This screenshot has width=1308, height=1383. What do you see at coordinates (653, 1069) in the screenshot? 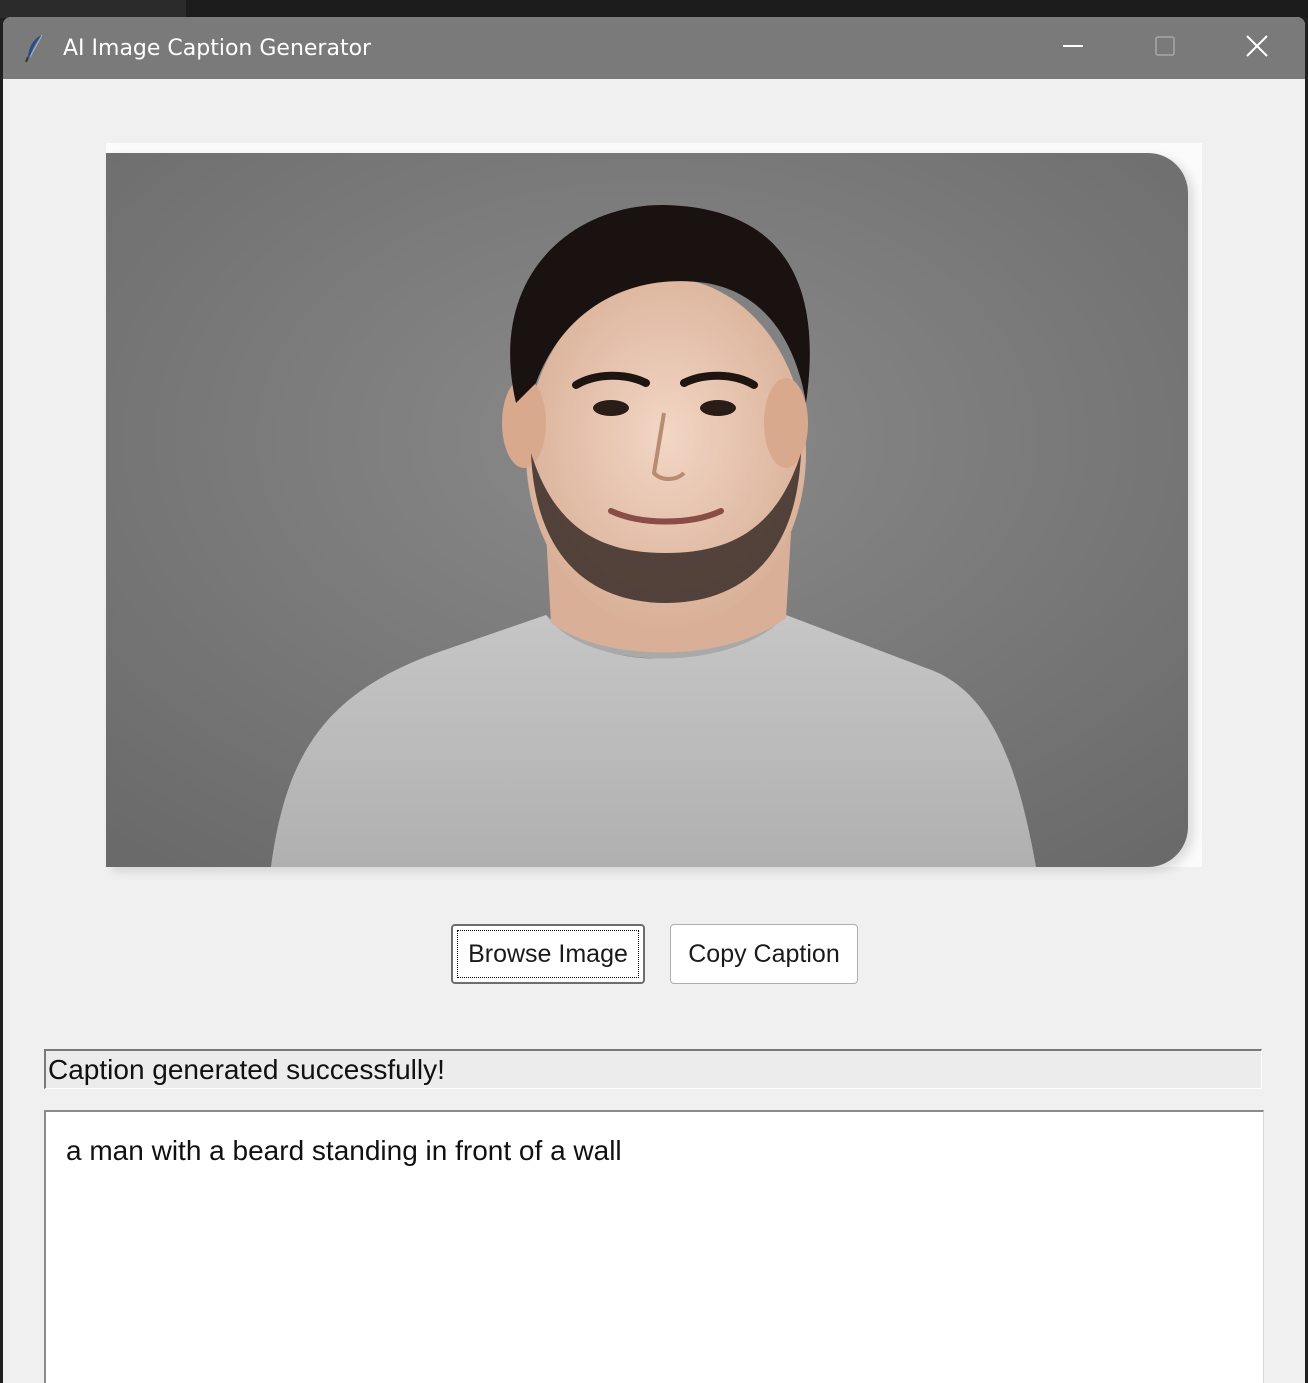
I see `status-label: Caption generated successfully!` at bounding box center [653, 1069].